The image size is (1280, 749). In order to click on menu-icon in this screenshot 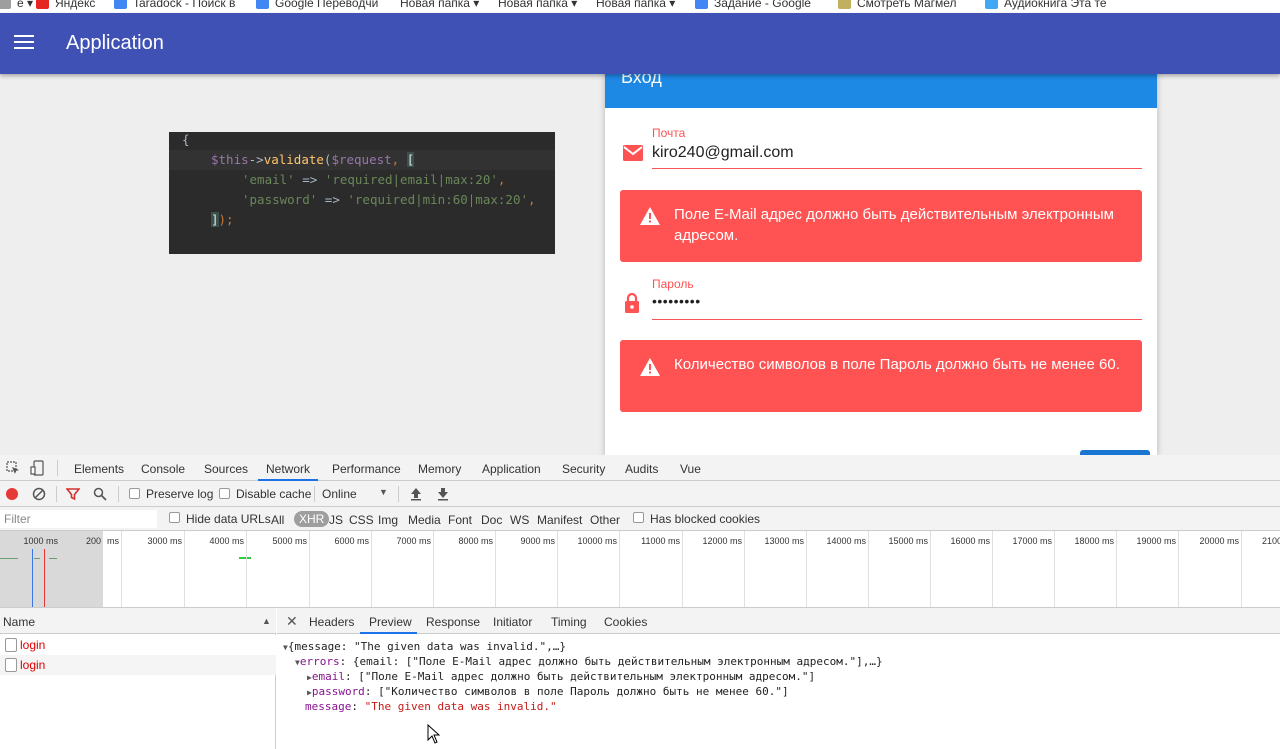, I will do `click(24, 43)`.